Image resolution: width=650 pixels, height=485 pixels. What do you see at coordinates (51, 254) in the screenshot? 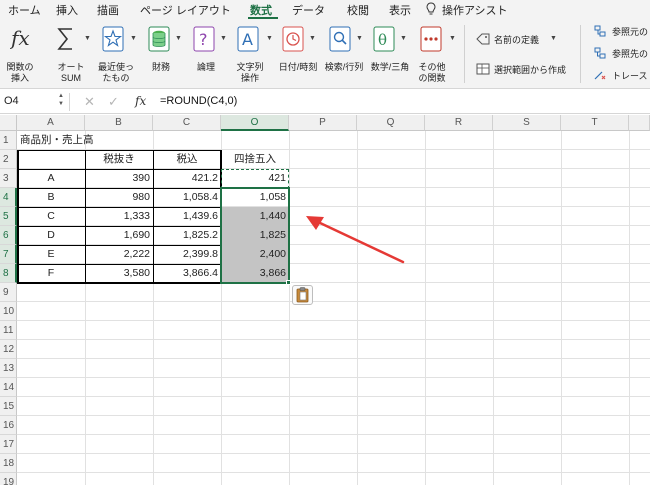
I see `product-cell: E` at bounding box center [51, 254].